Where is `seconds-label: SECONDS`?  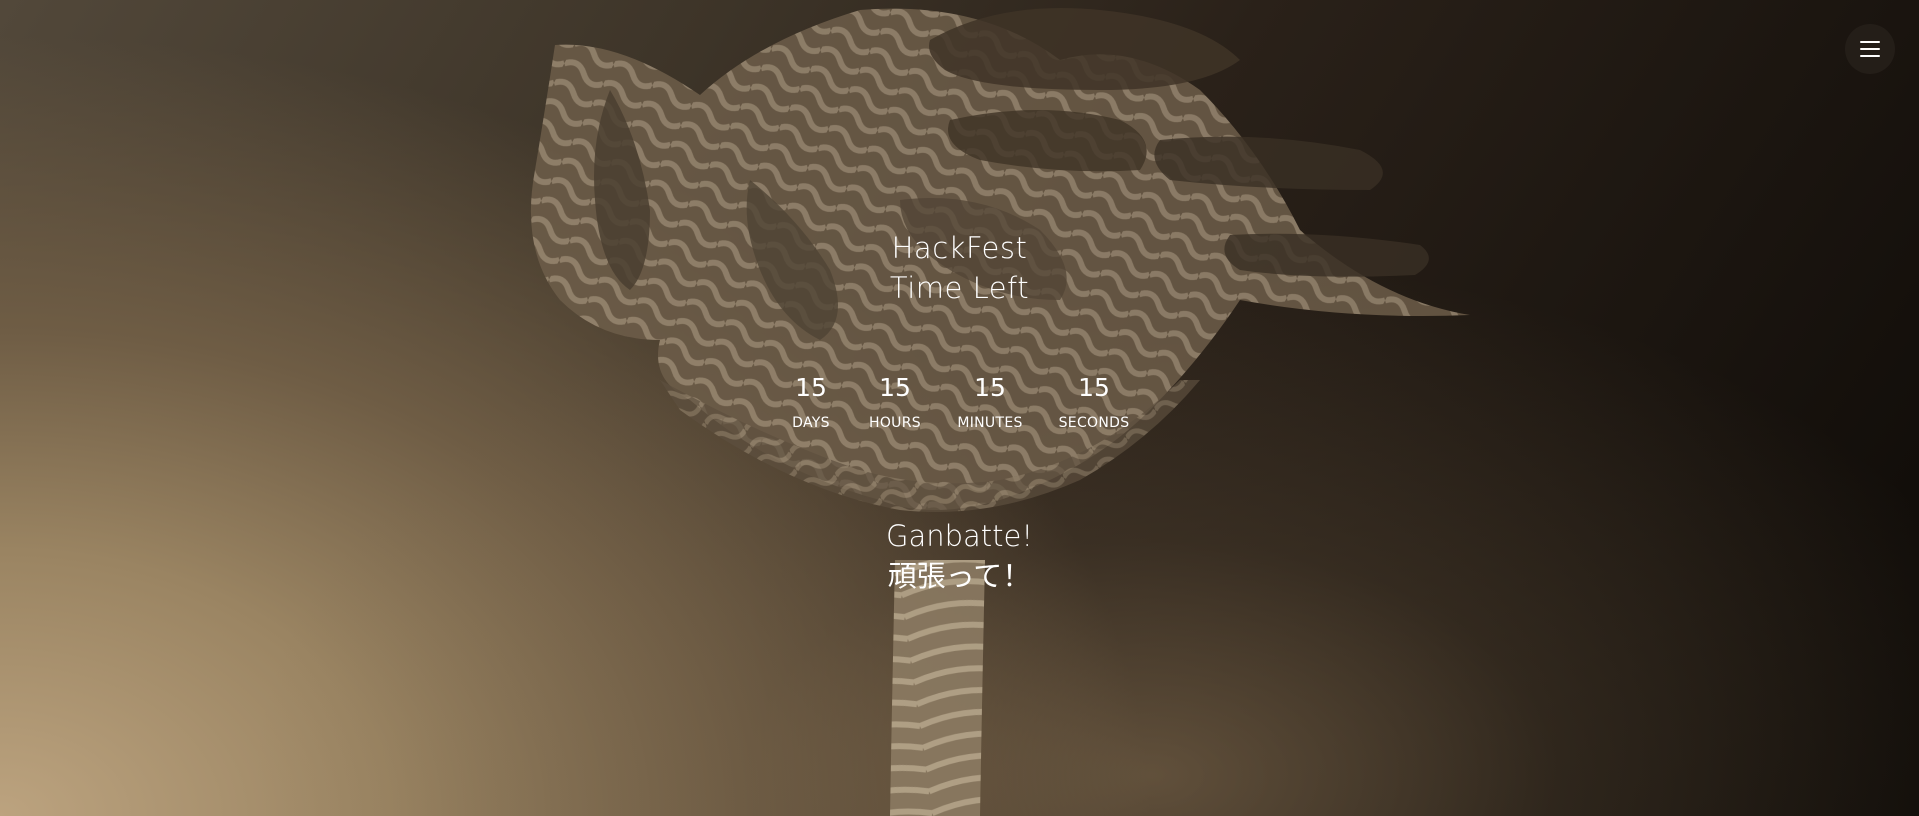 seconds-label: SECONDS is located at coordinates (1094, 423).